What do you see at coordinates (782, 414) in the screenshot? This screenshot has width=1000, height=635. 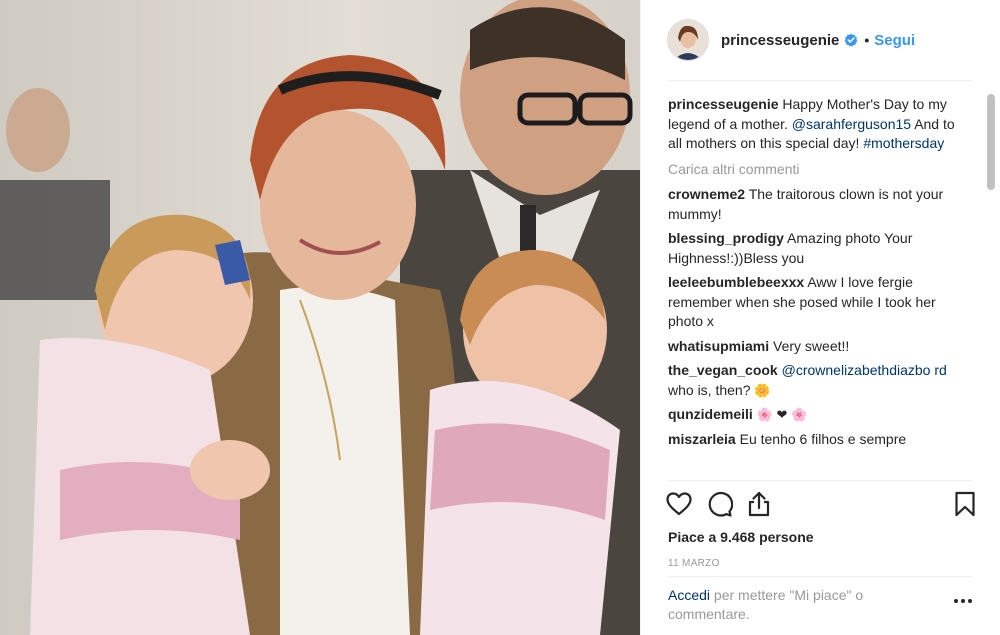 I see `comment-text: 🌸 ❤ 🌸` at bounding box center [782, 414].